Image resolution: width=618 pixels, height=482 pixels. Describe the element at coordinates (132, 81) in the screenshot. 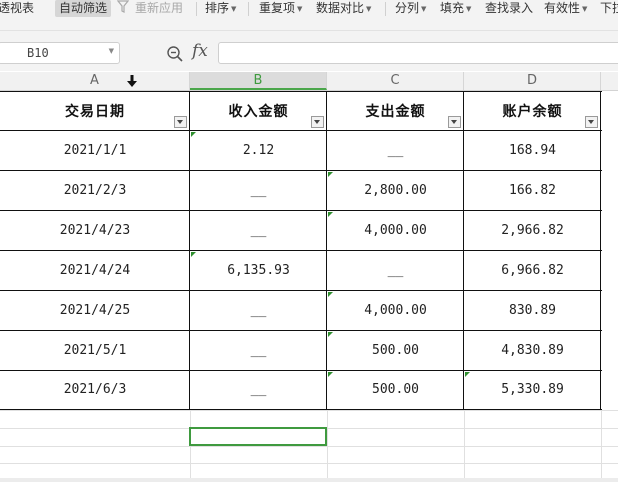

I see `column-select-cursor-icon` at that location.